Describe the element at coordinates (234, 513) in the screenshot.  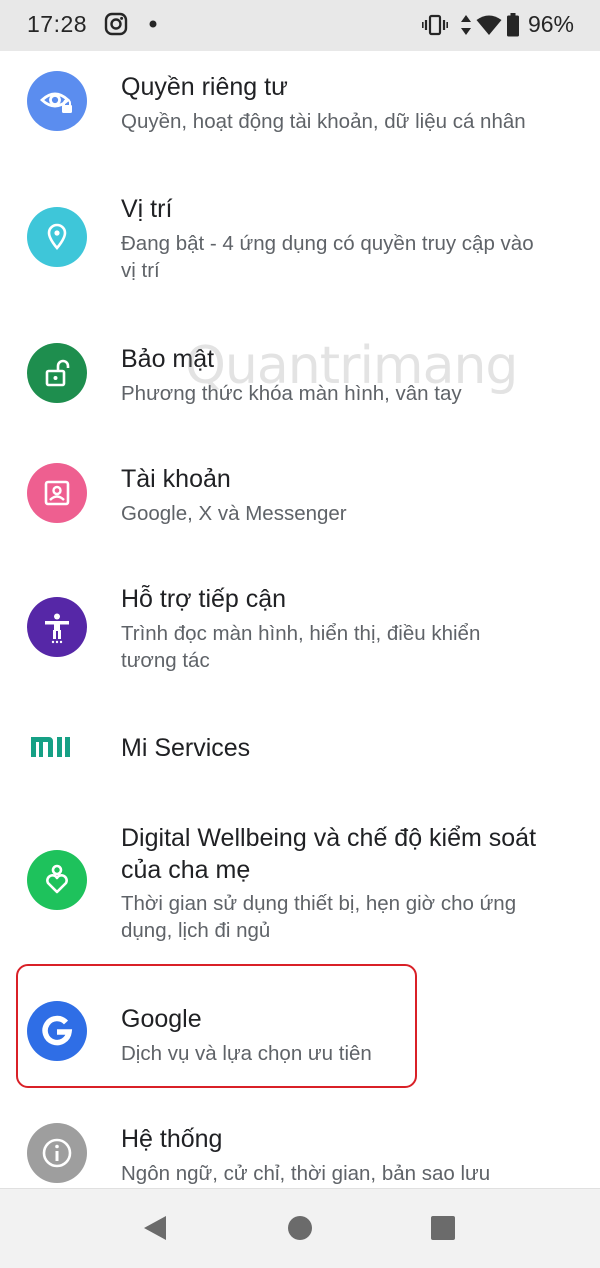
I see `settings-item-subtitle: Google, X và Messenger` at that location.